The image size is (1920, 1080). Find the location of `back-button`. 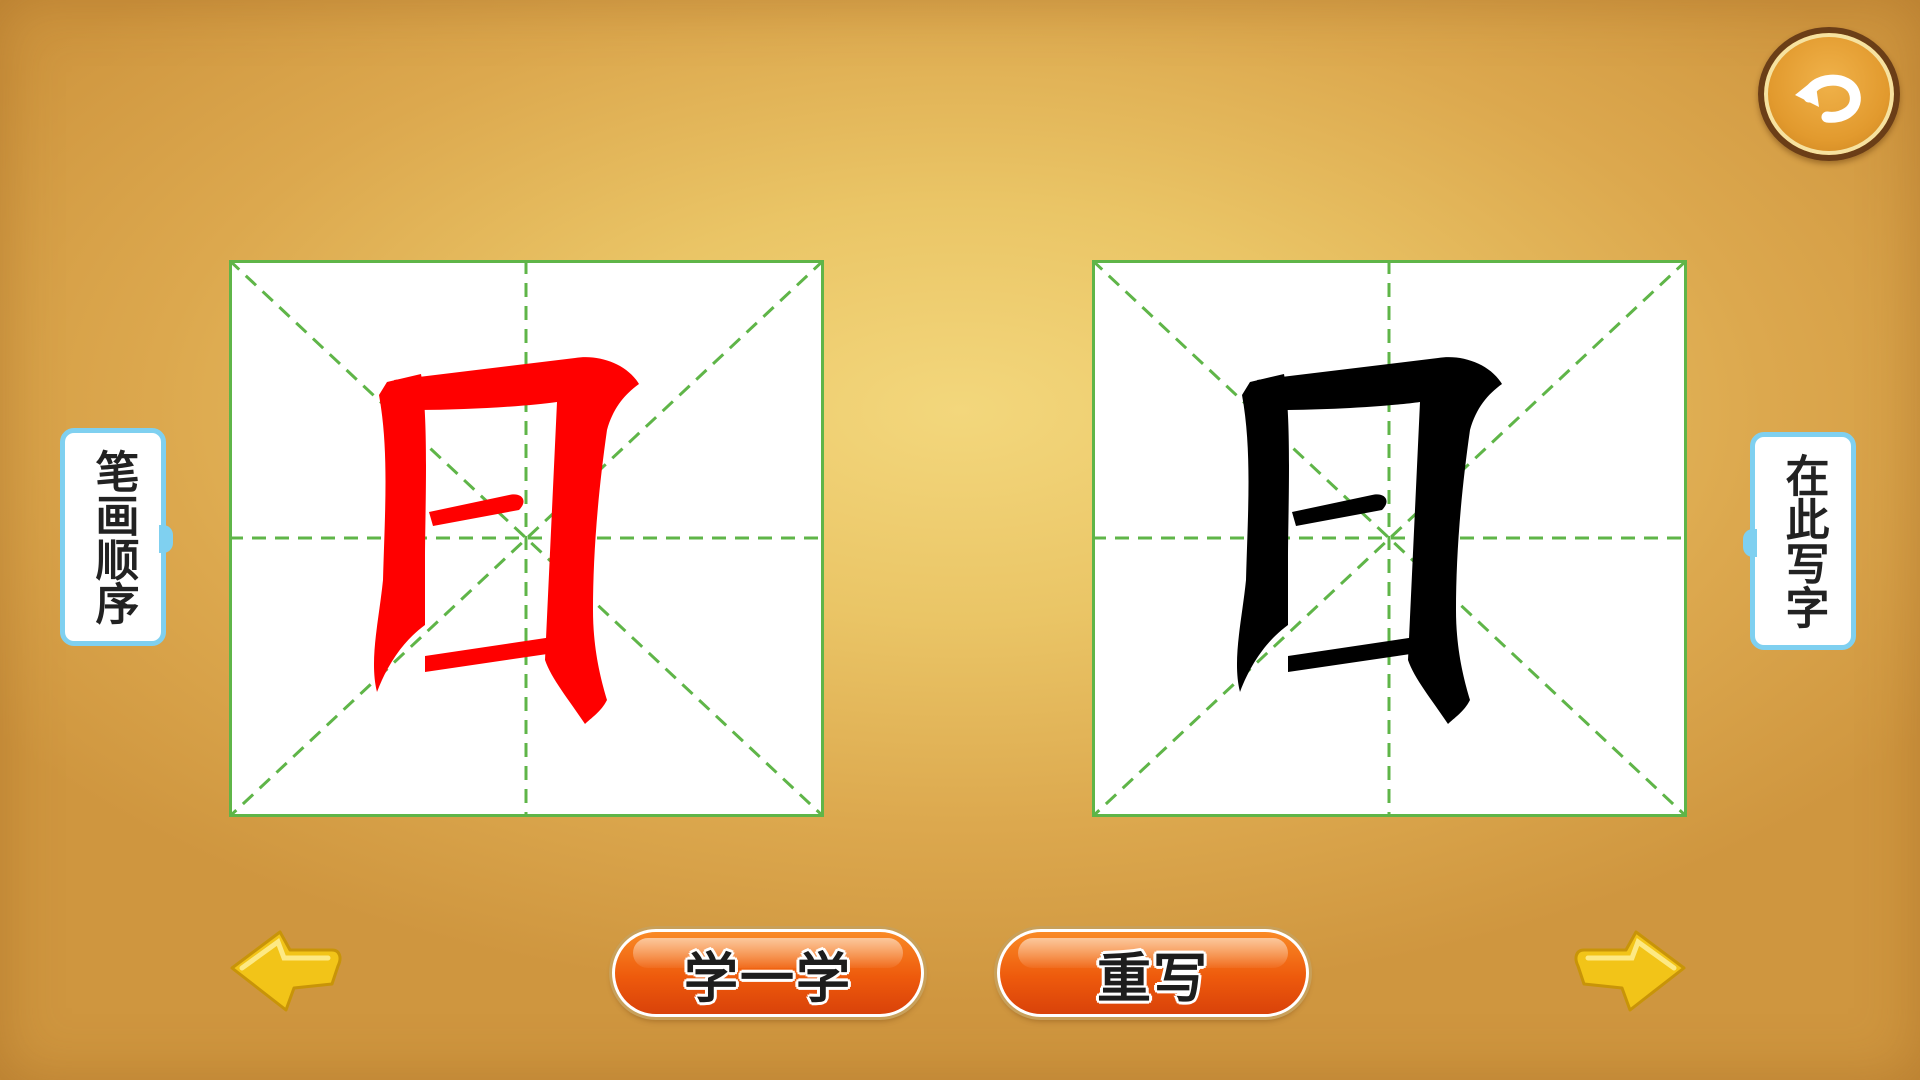

back-button is located at coordinates (1829, 94).